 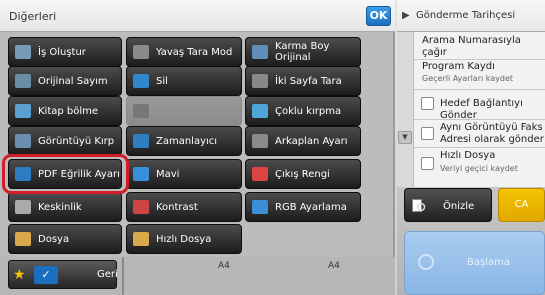 I want to click on function-button-job-build: İş Oluştur, so click(x=65, y=52).